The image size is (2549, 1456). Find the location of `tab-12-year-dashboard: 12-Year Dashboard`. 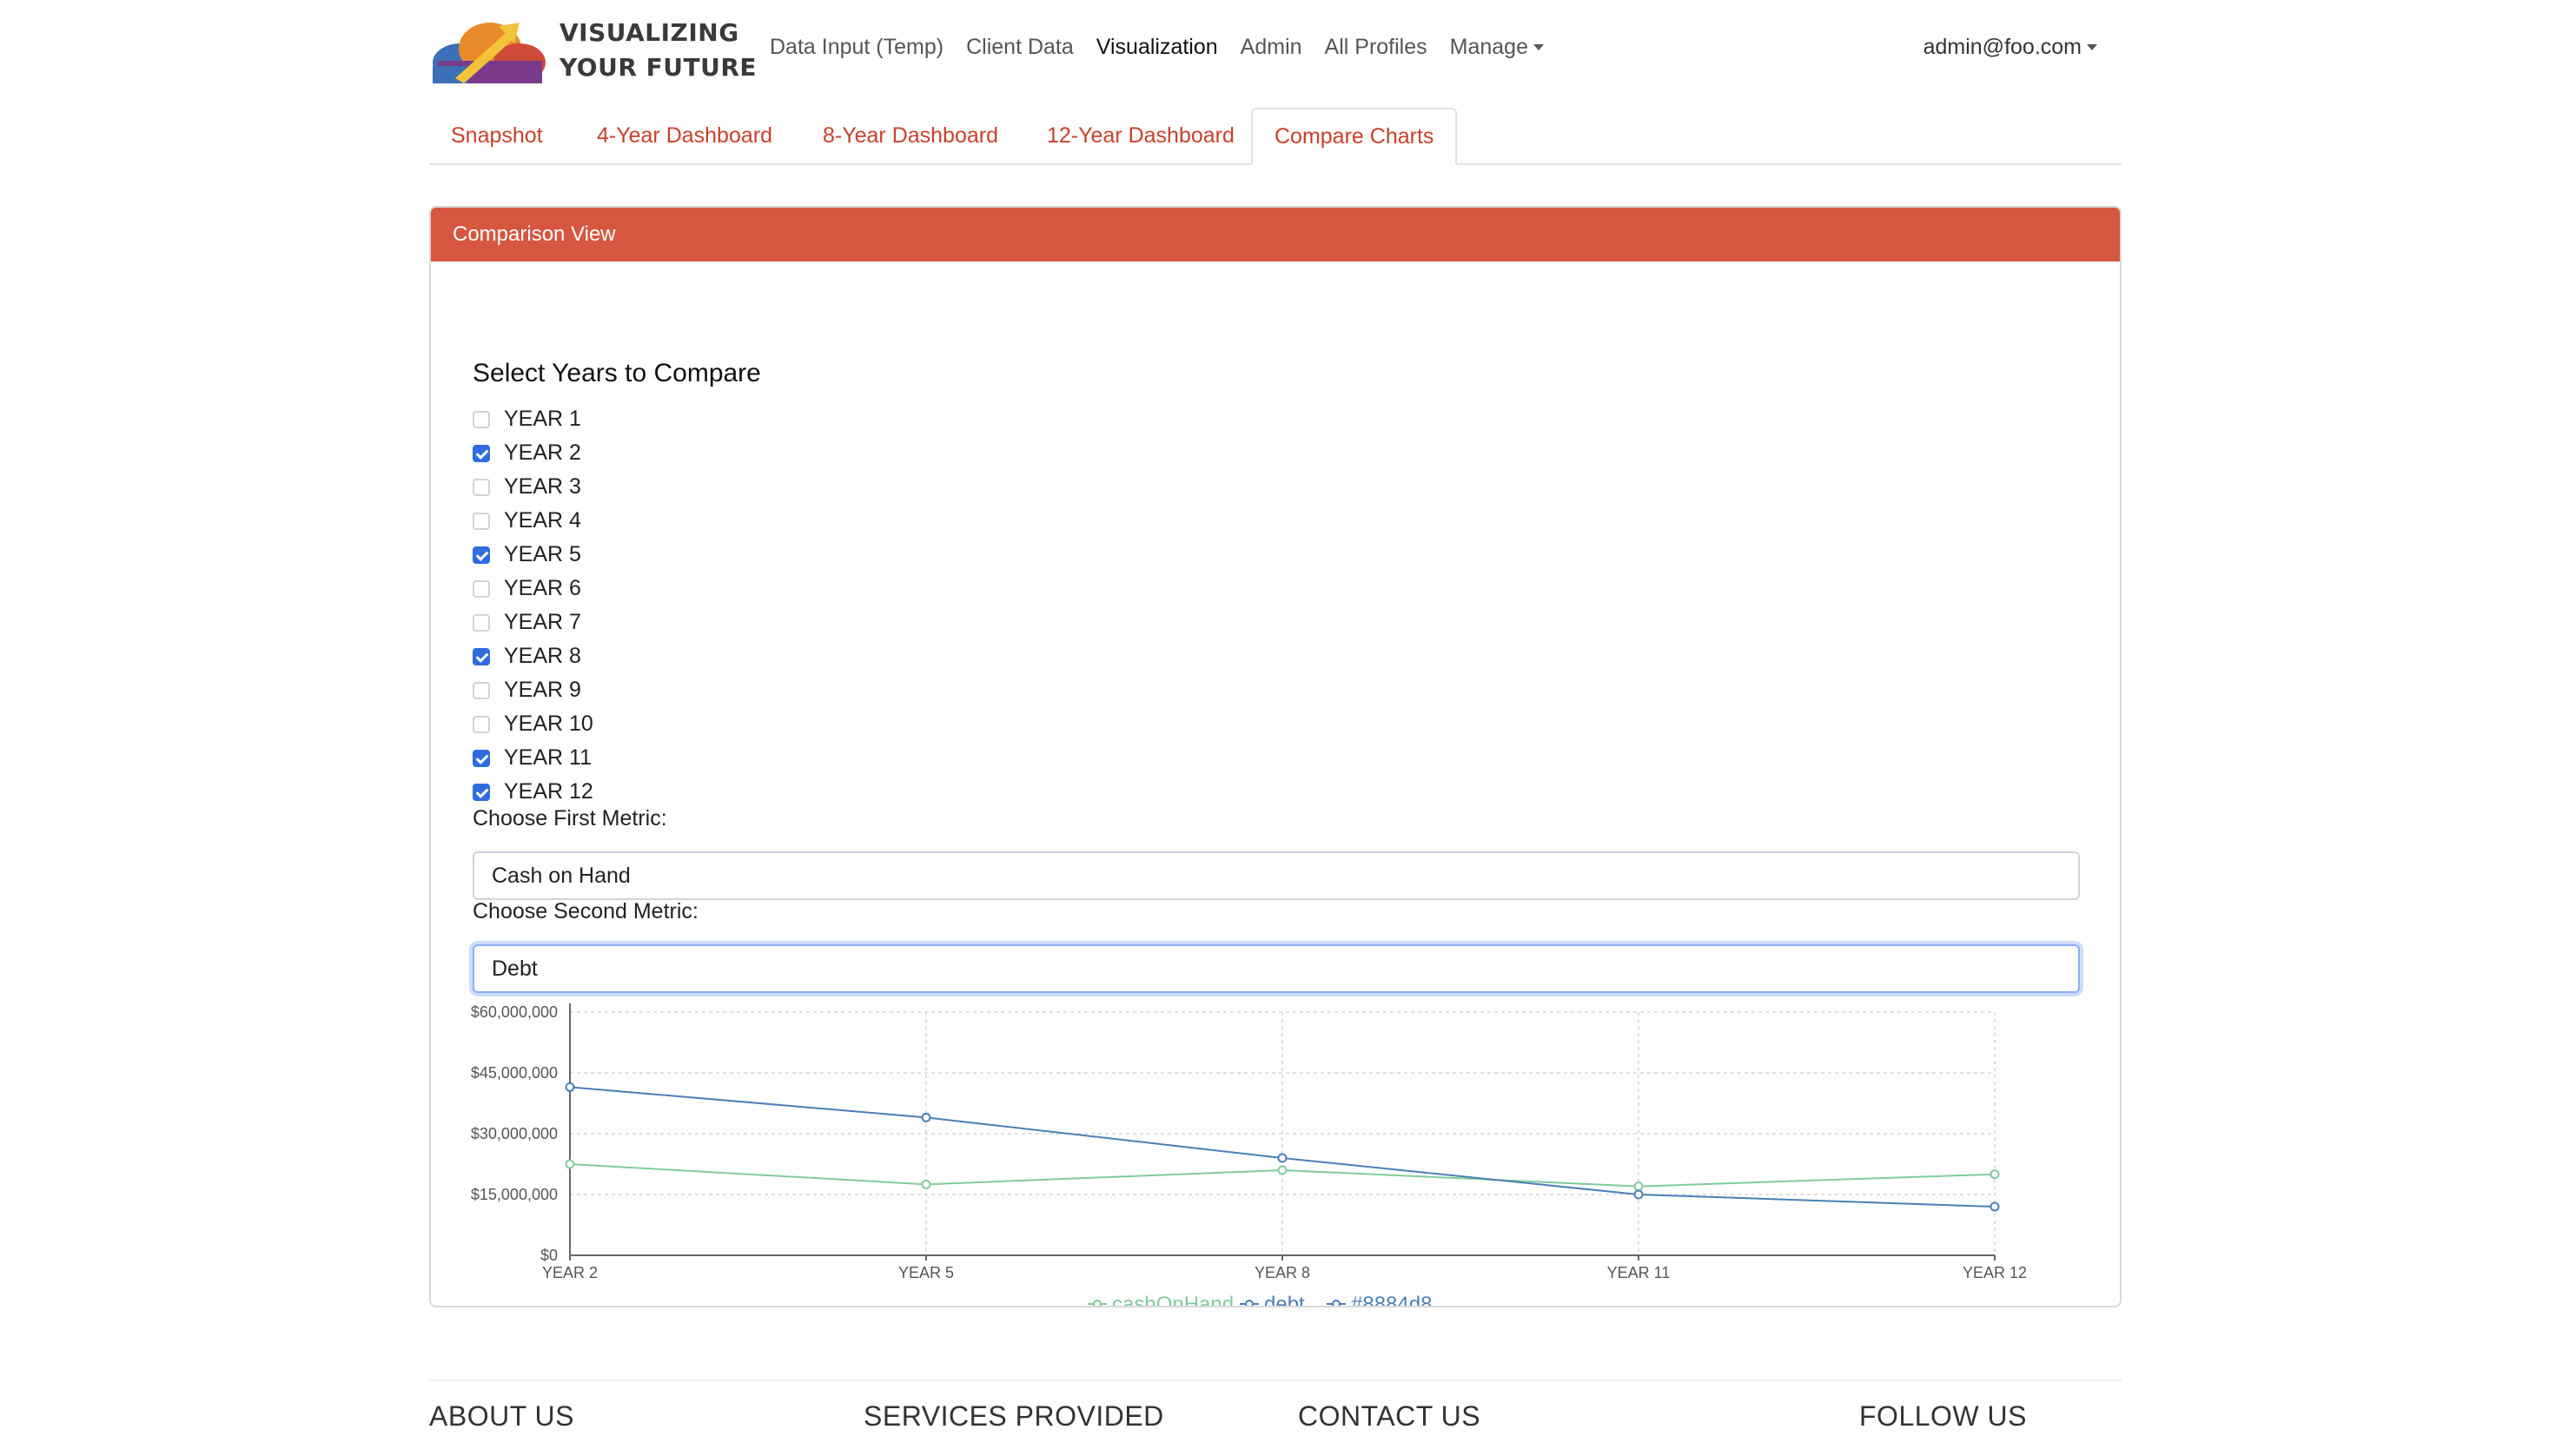

tab-12-year-dashboard: 12-Year Dashboard is located at coordinates (1140, 135).